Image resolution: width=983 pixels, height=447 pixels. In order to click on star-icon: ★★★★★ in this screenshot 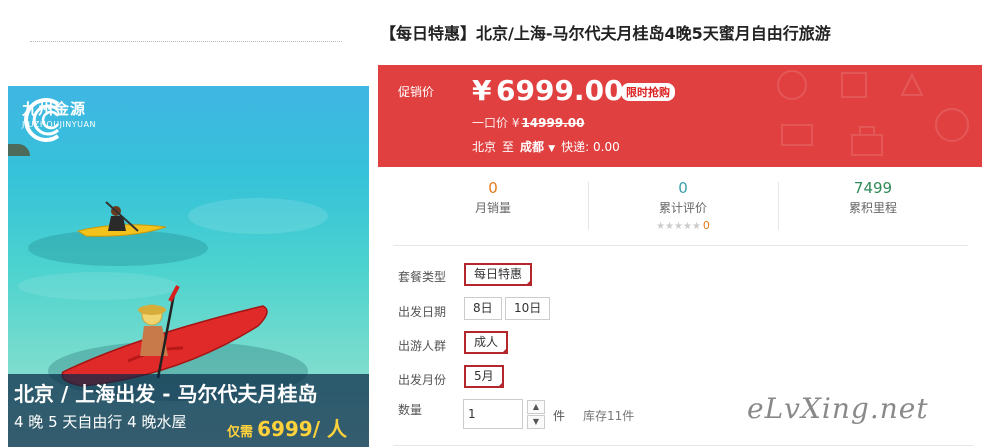, I will do `click(678, 226)`.